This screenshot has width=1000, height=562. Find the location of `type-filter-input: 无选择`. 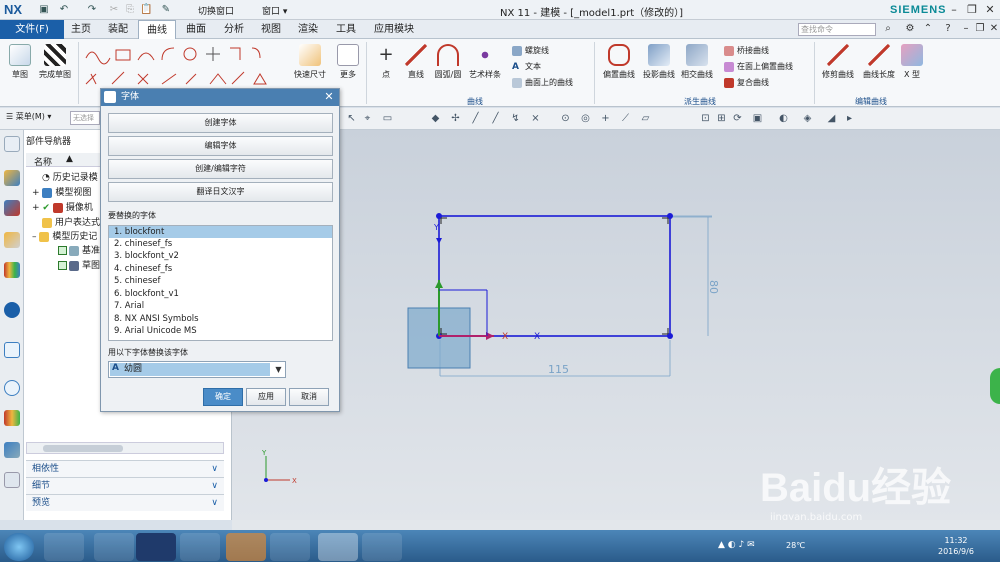

type-filter-input: 无选择 is located at coordinates (85, 118).